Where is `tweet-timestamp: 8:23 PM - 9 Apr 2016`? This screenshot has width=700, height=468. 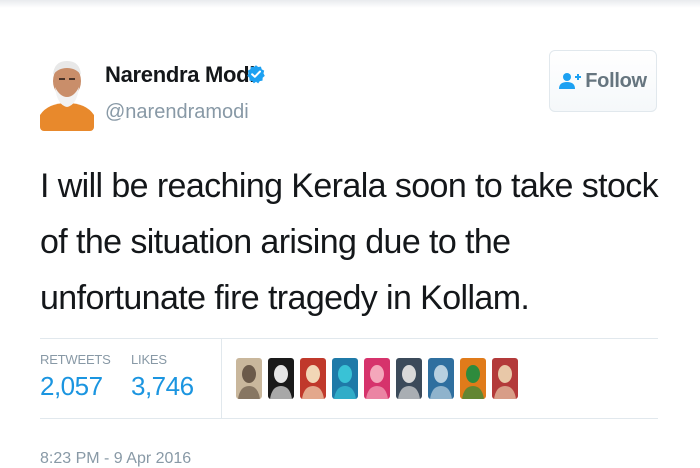 tweet-timestamp: 8:23 PM - 9 Apr 2016 is located at coordinates (115, 459).